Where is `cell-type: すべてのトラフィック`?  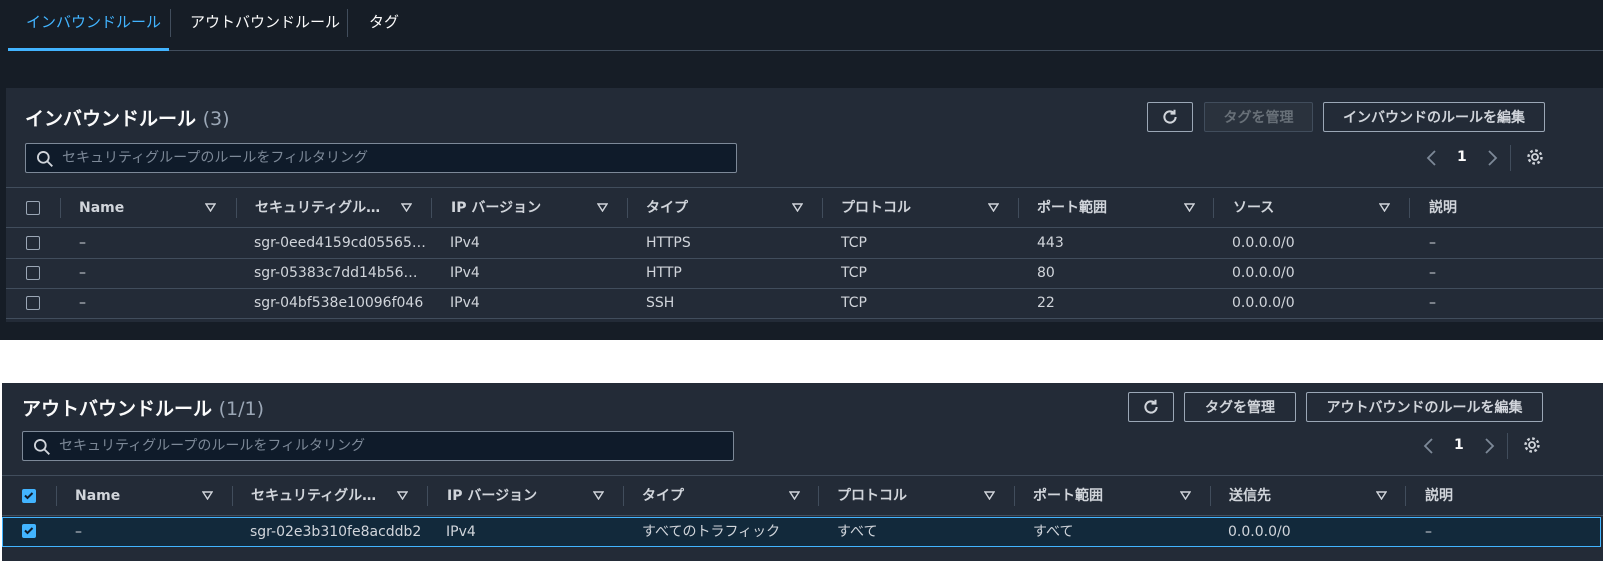
cell-type: すべてのトラフィック is located at coordinates (711, 532).